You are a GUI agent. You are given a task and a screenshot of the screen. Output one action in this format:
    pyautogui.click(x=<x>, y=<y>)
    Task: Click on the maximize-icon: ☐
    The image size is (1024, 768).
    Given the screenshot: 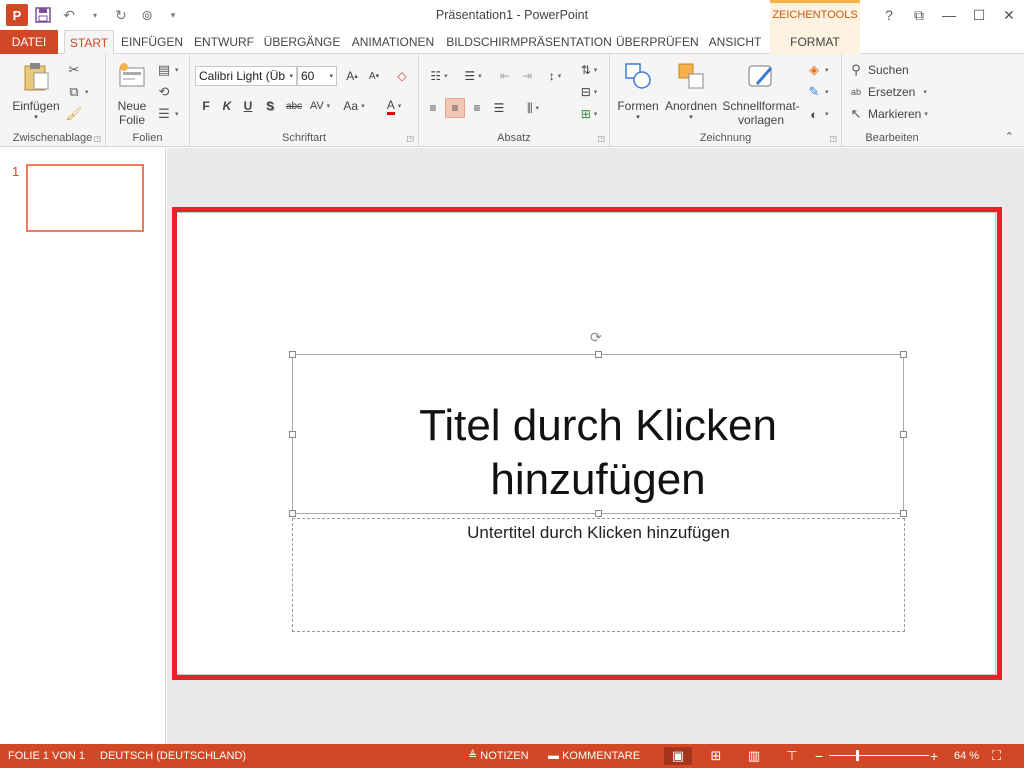 What is the action you would take?
    pyautogui.click(x=979, y=15)
    